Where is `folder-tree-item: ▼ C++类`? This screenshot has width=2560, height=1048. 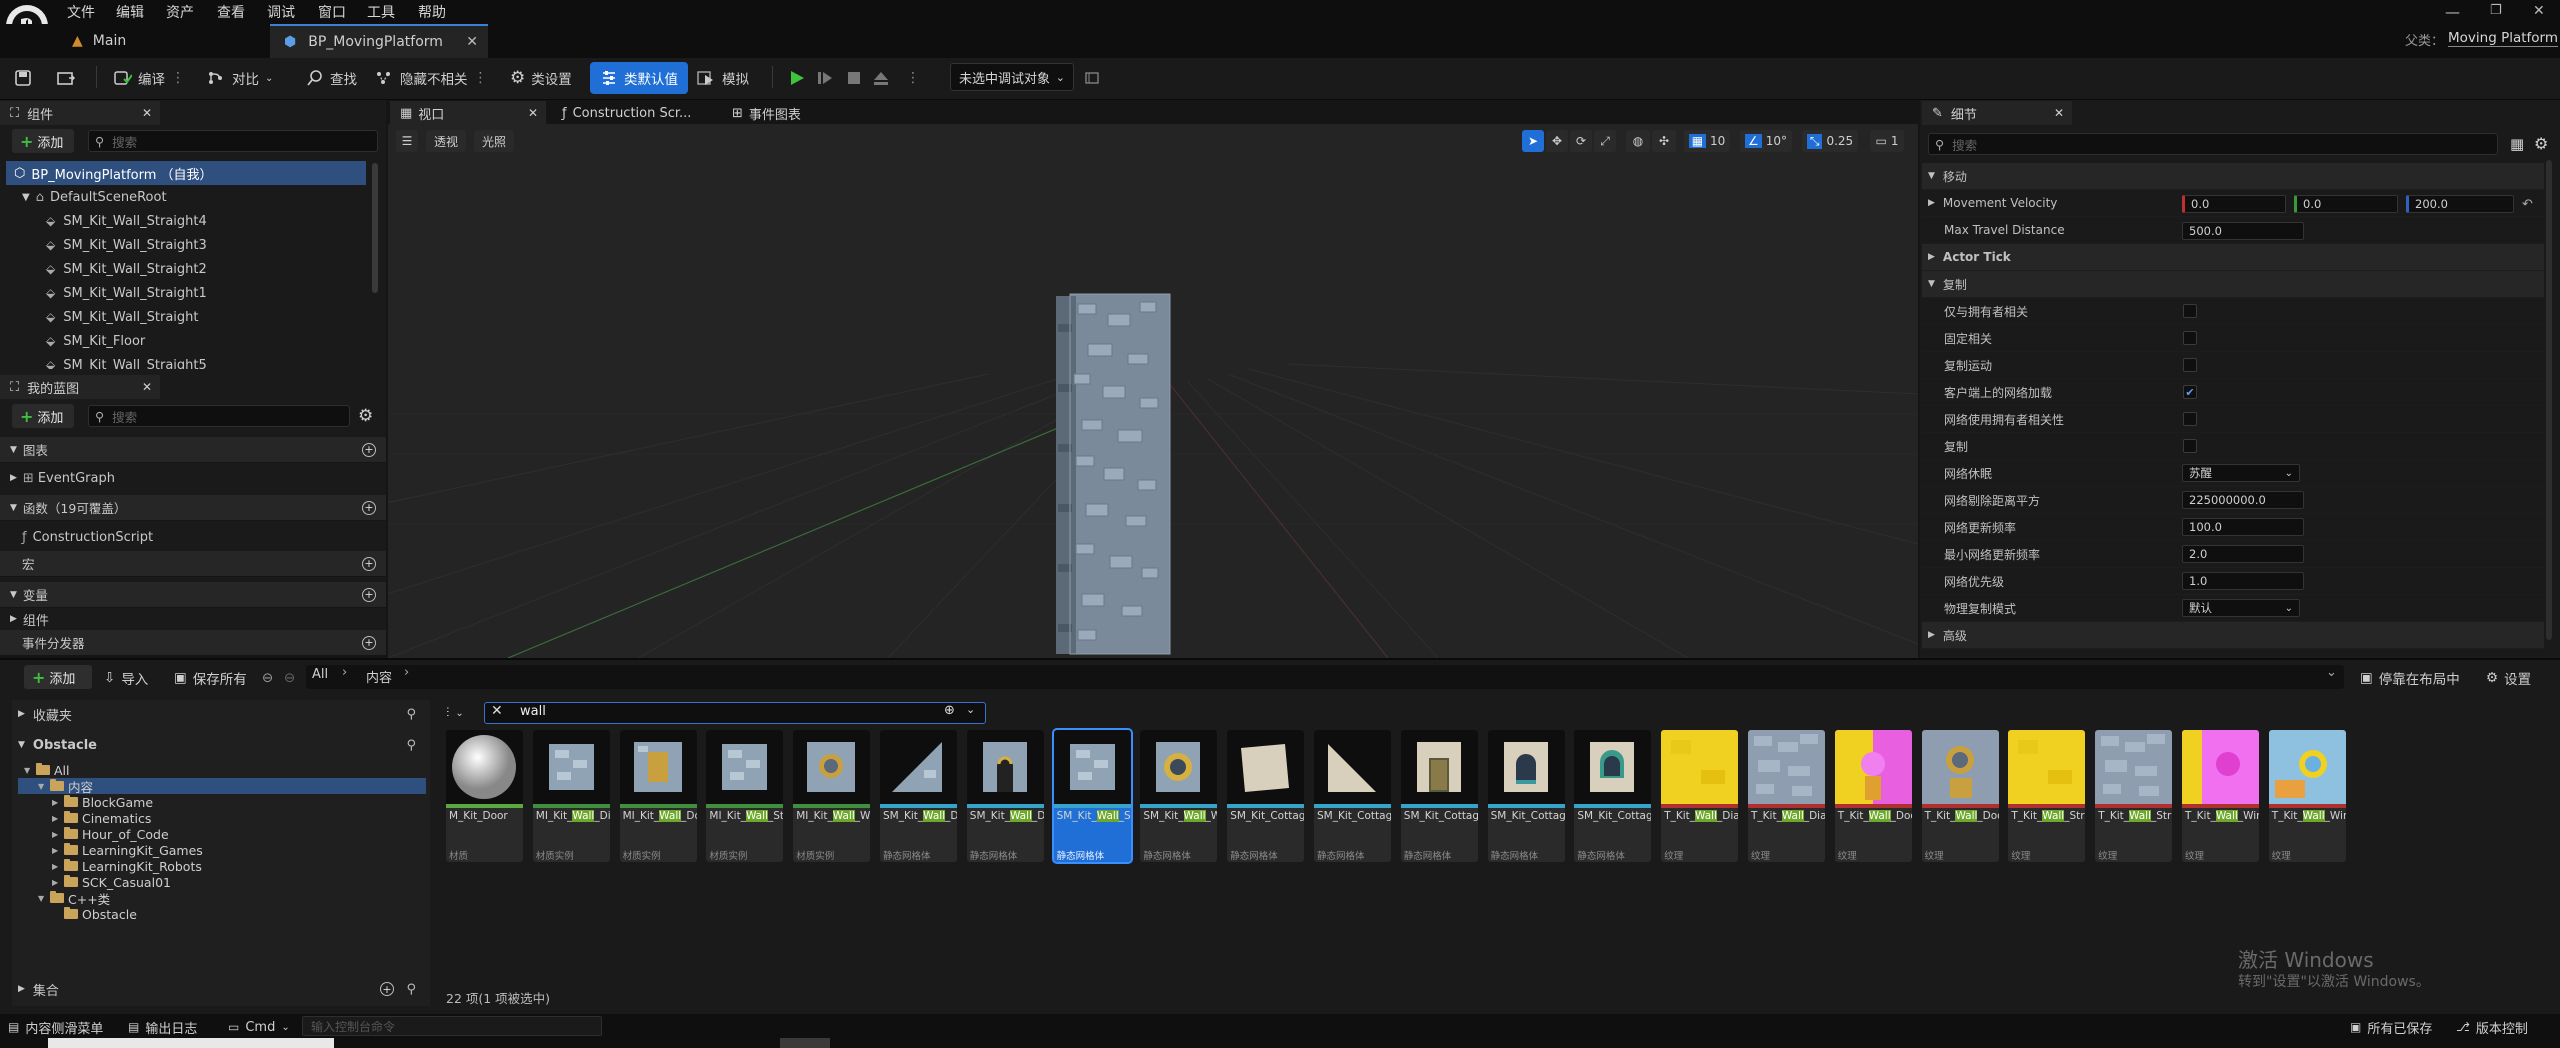
folder-tree-item: ▼ C++类 is located at coordinates (222, 898).